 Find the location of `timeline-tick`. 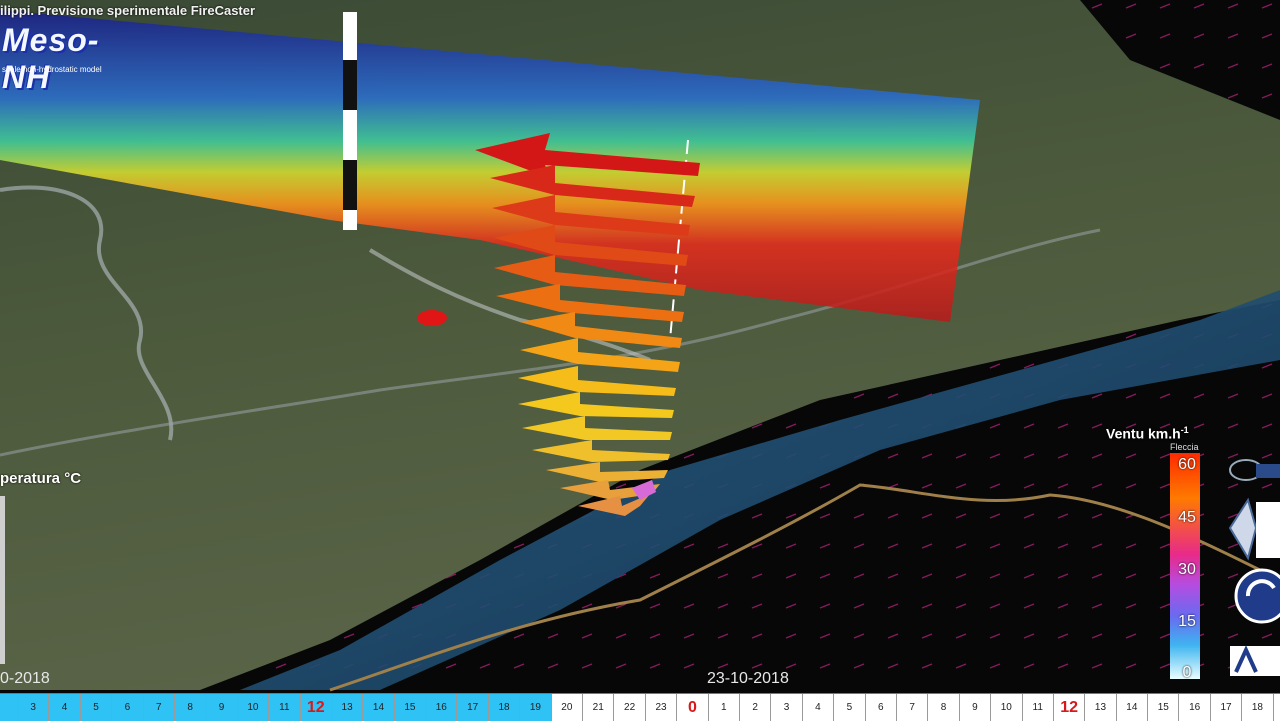

timeline-tick is located at coordinates (9, 707).